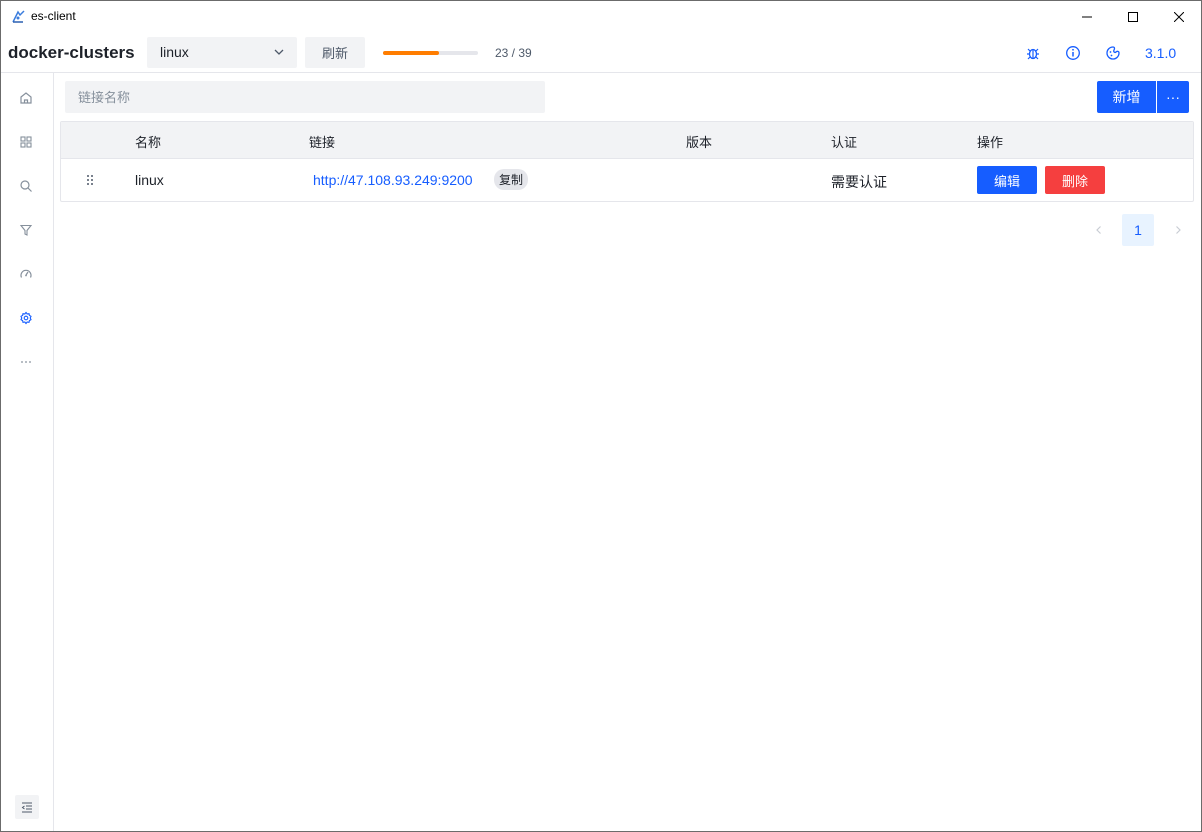 This screenshot has height=832, width=1202. I want to click on column-header-version: 版本, so click(699, 142).